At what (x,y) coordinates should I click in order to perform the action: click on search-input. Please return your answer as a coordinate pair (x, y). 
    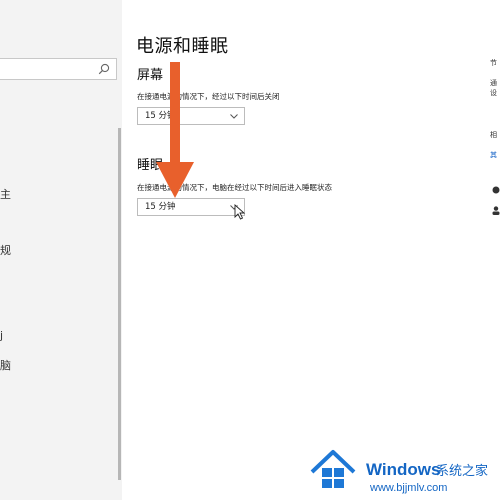
    Looking at the image, I should click on (58, 69).